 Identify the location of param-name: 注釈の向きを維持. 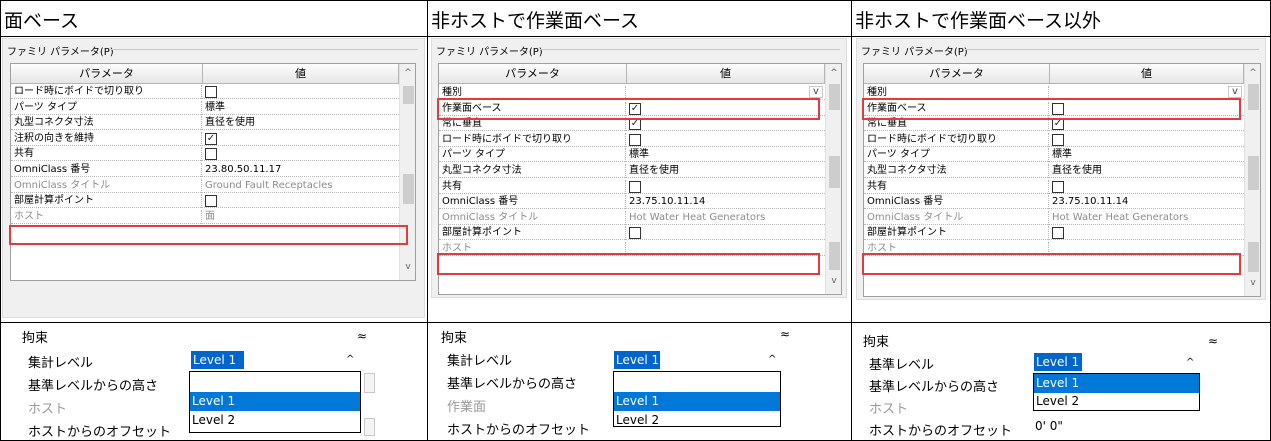
(54, 138).